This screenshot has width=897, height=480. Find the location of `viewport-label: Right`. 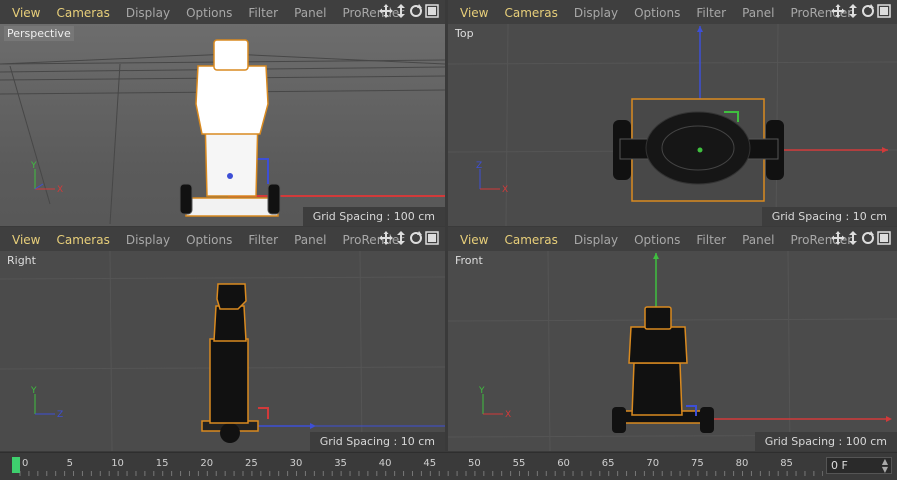

viewport-label: Right is located at coordinates (21, 260).